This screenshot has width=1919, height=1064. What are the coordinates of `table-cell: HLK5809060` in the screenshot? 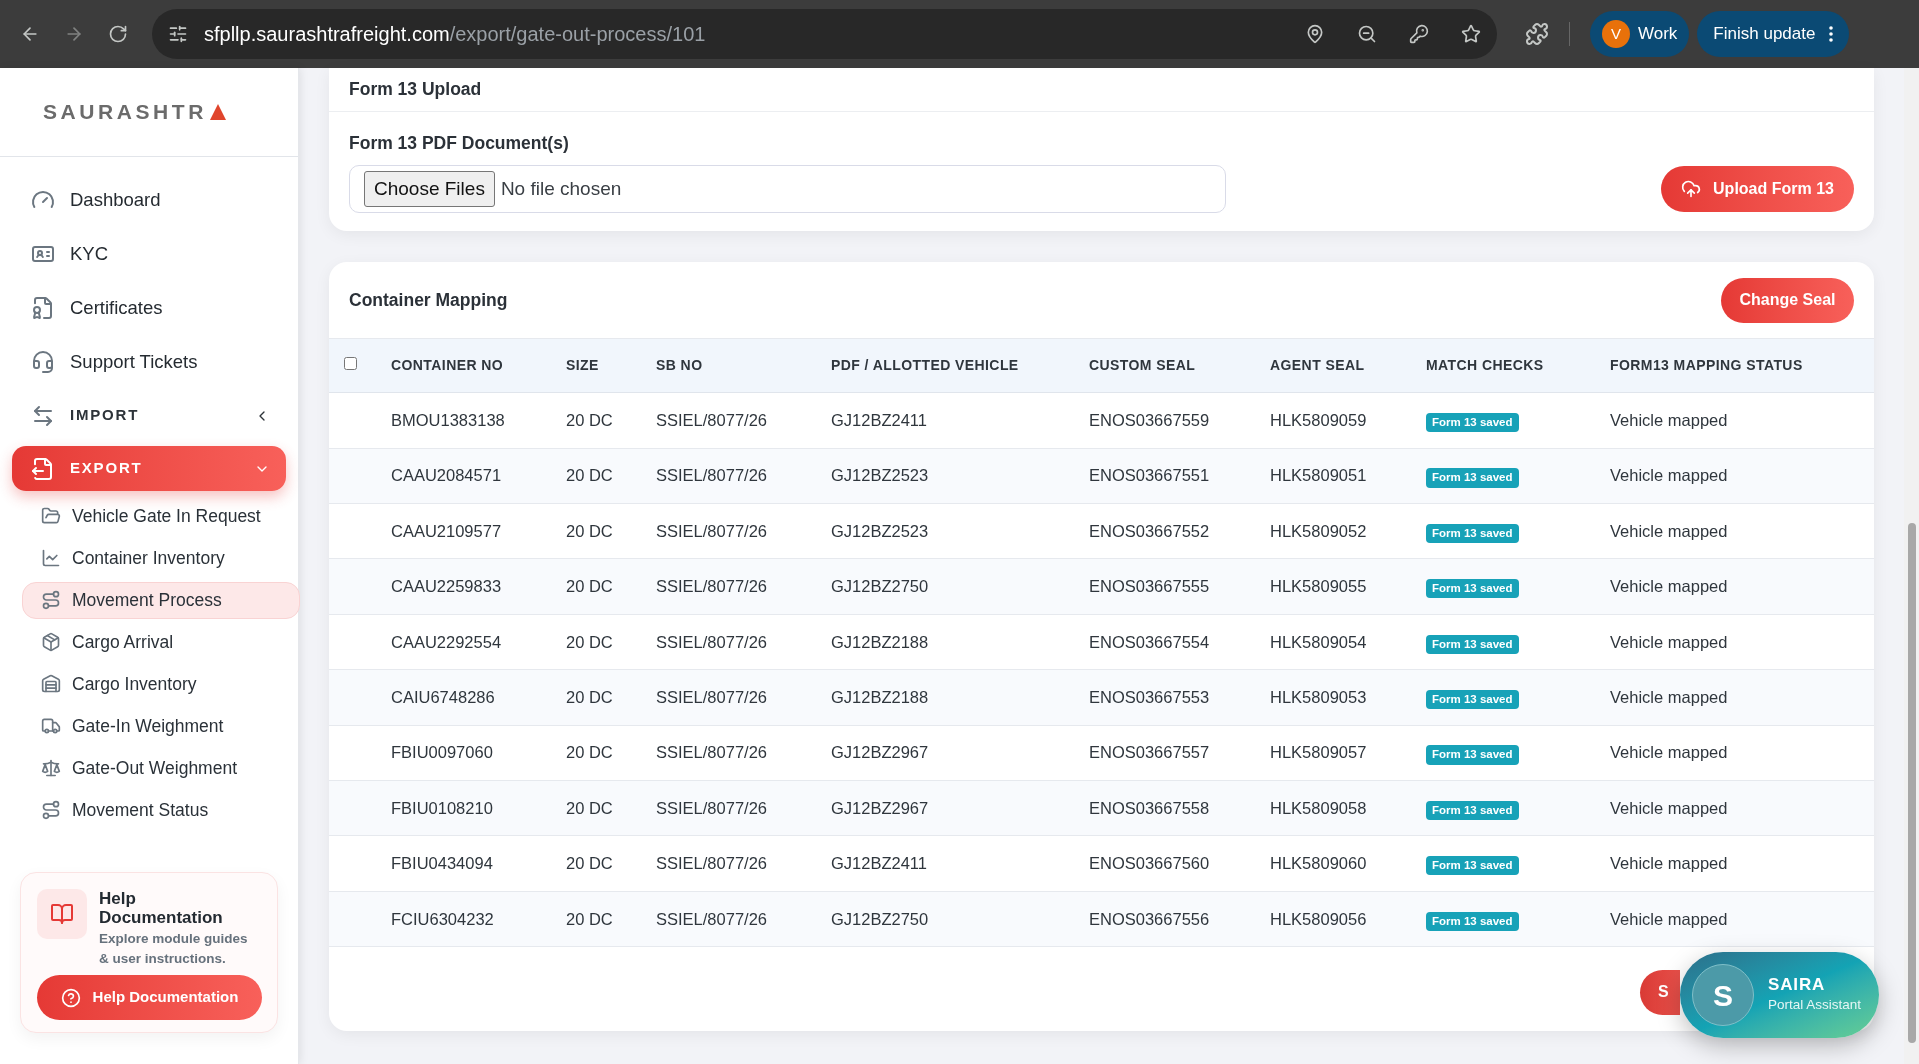 It's located at (1318, 863).